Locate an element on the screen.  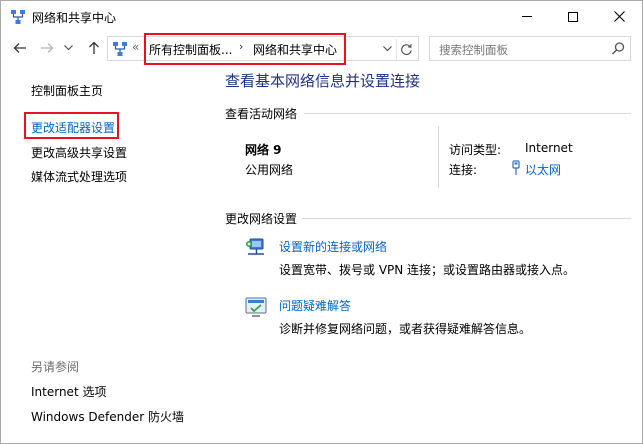
media-streaming-options-link: 媒体流式处理选项 is located at coordinates (79, 176).